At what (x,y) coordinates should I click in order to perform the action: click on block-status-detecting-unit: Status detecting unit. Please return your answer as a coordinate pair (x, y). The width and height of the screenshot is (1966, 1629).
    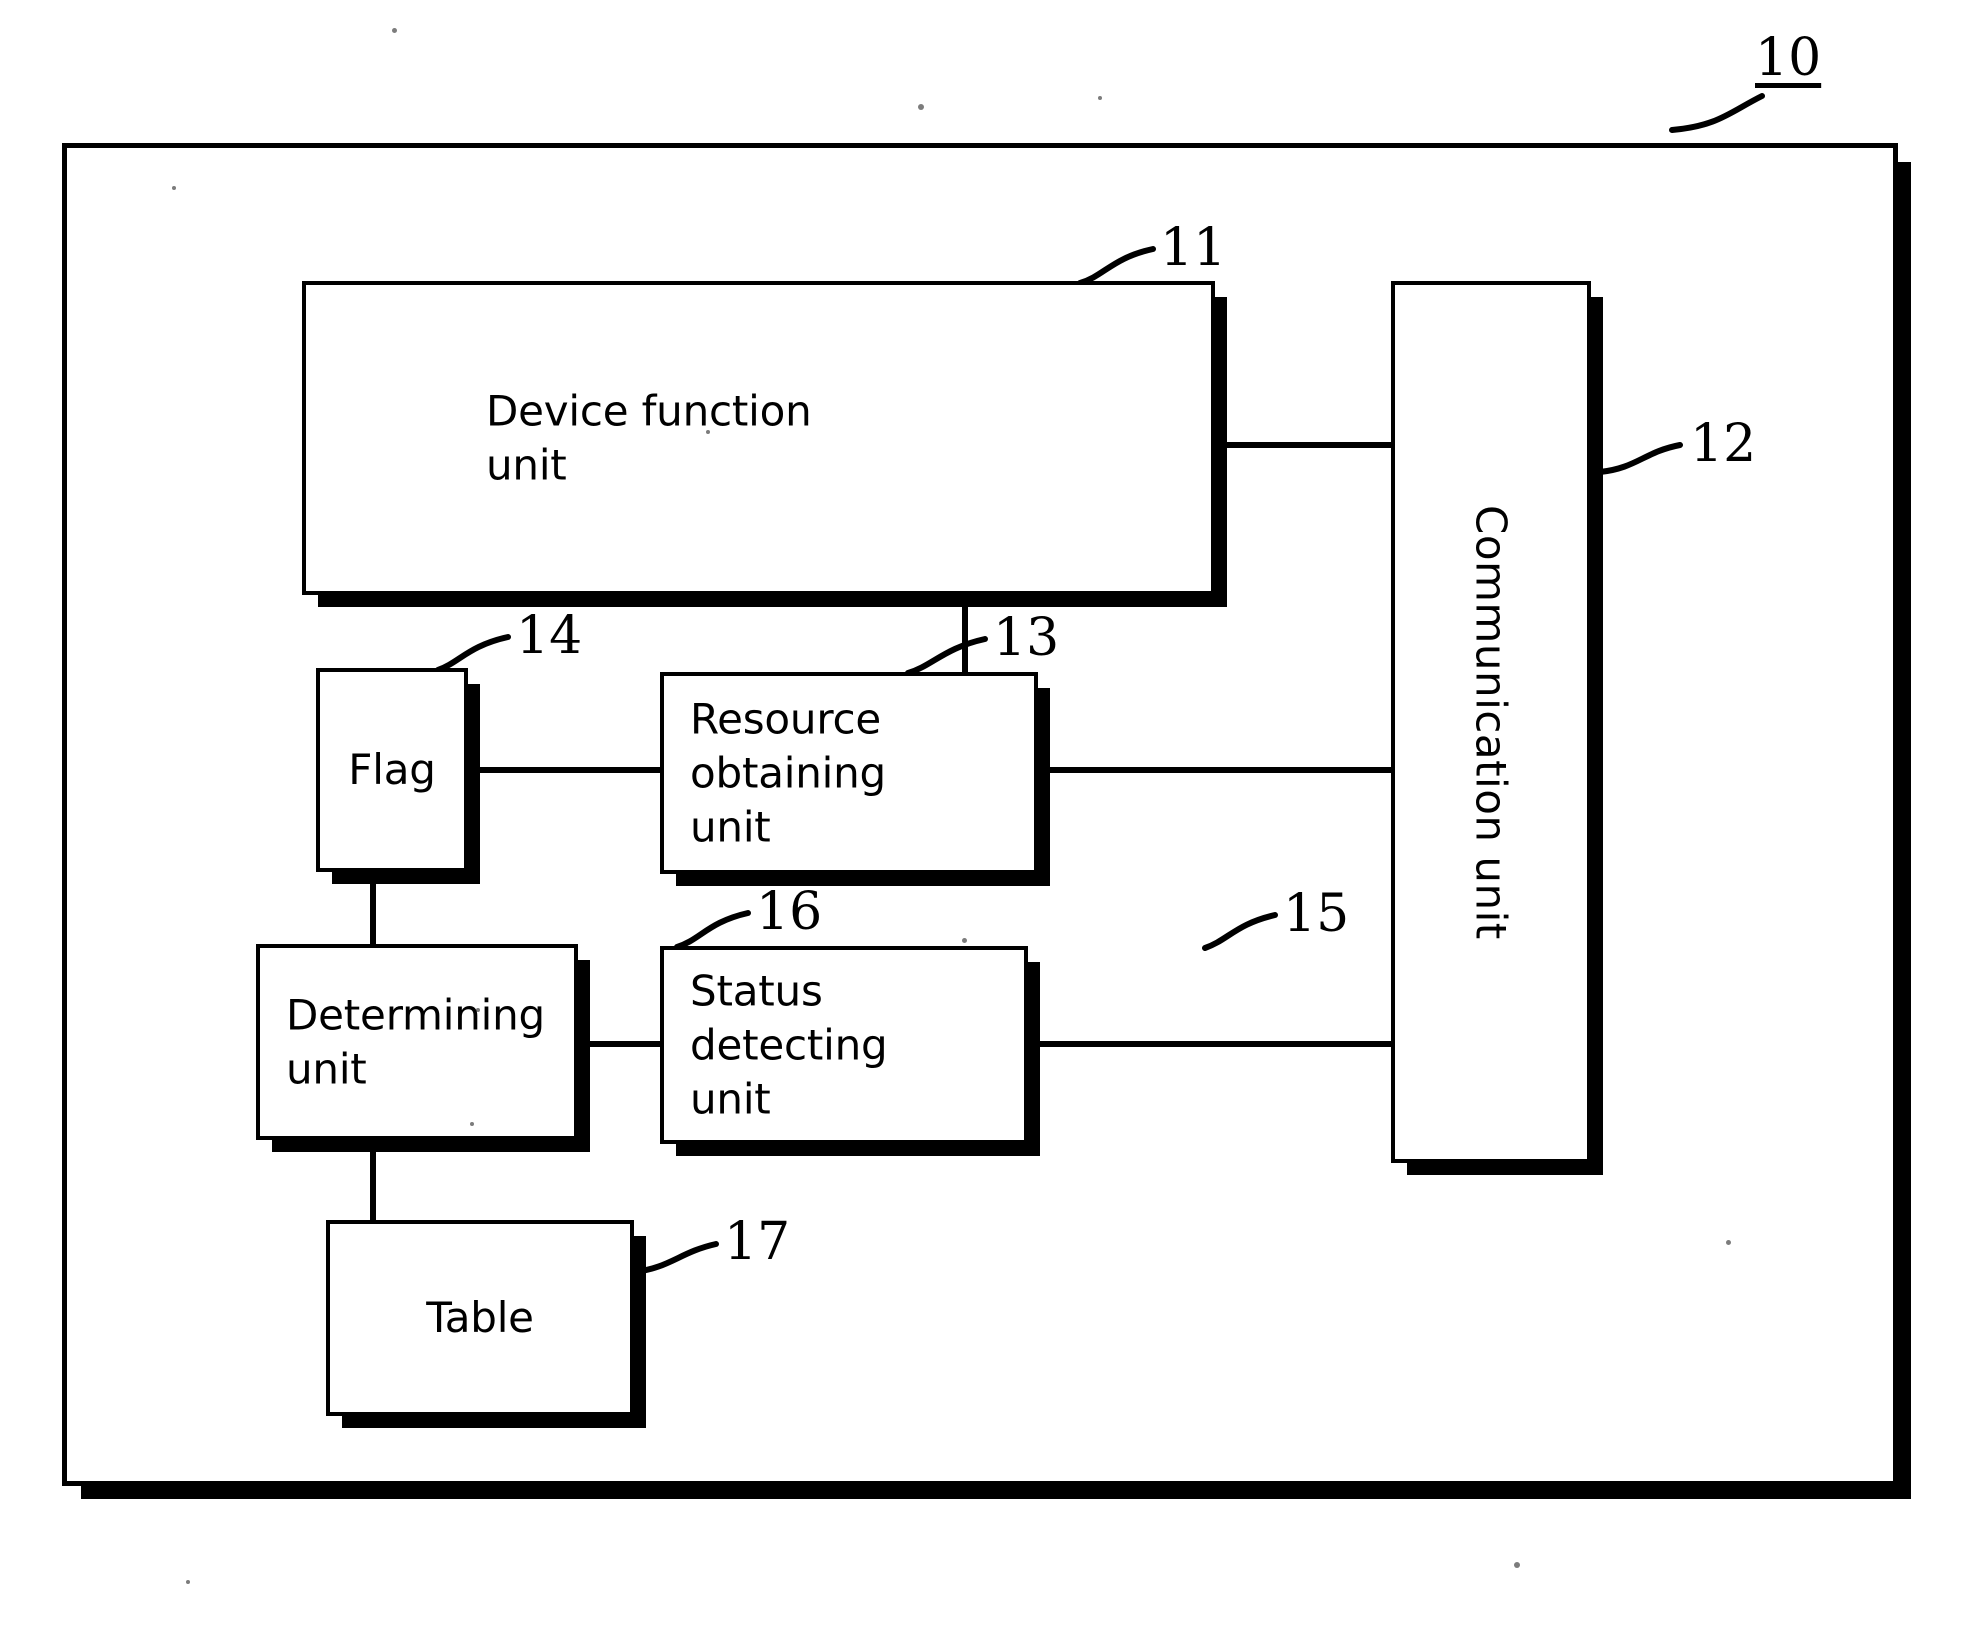
    Looking at the image, I should click on (844, 1045).